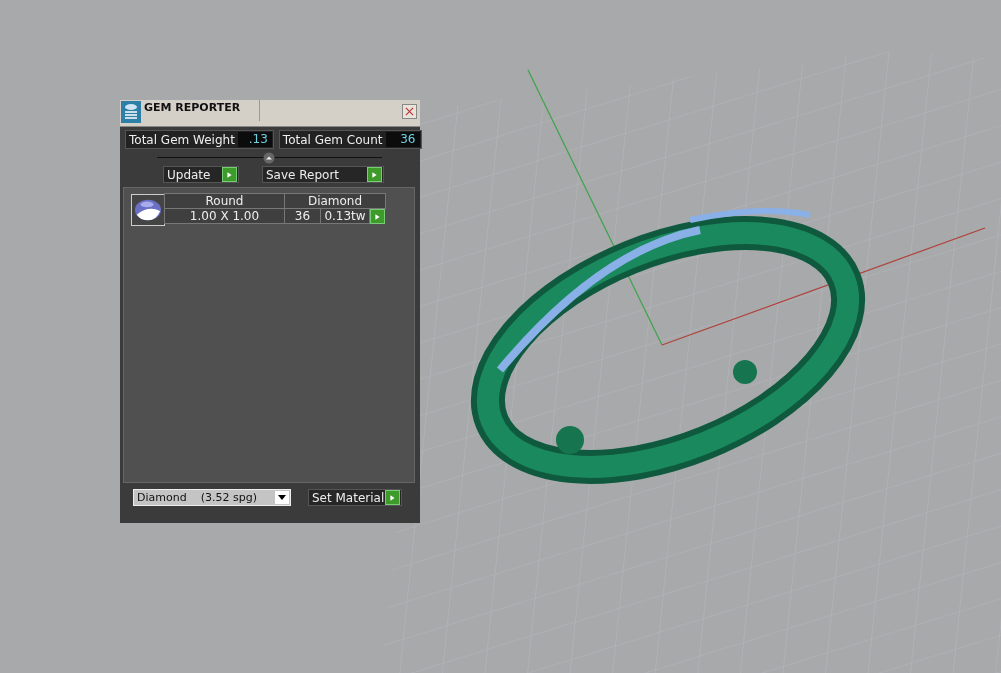 Image resolution: width=1001 pixels, height=673 pixels. Describe the element at coordinates (182, 139) in the screenshot. I see `field-label: Total Gem Weight` at that location.